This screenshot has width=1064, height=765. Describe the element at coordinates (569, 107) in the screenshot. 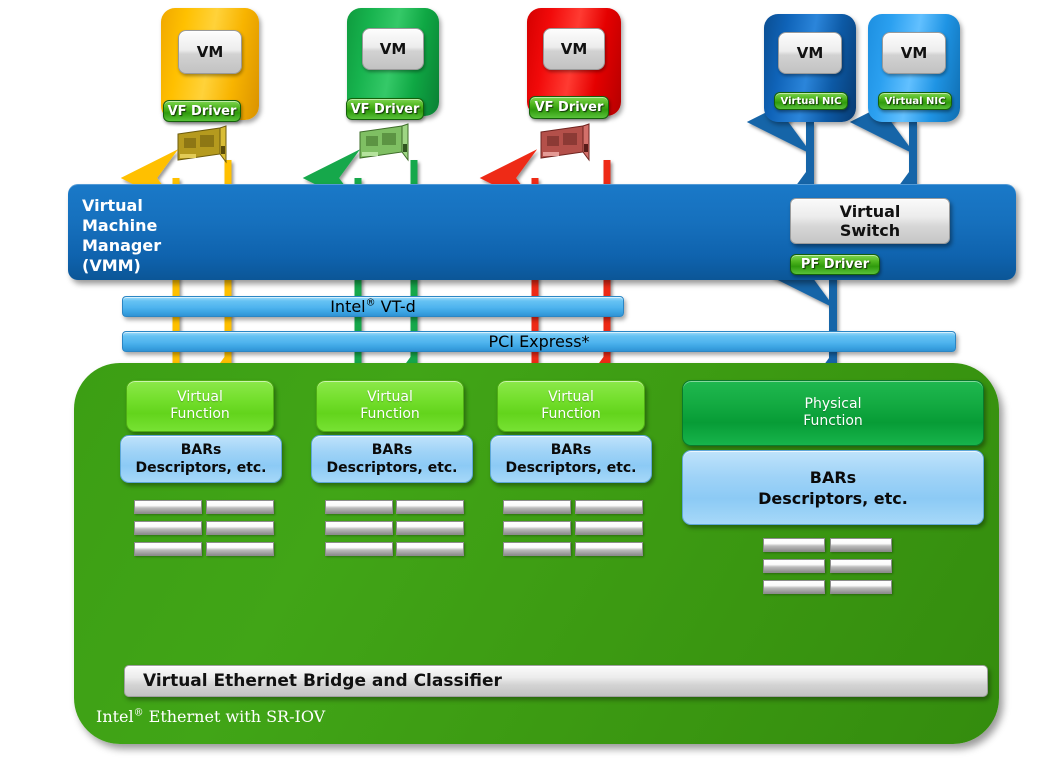

I see `vf-driver-badge-3: VF Driver` at that location.